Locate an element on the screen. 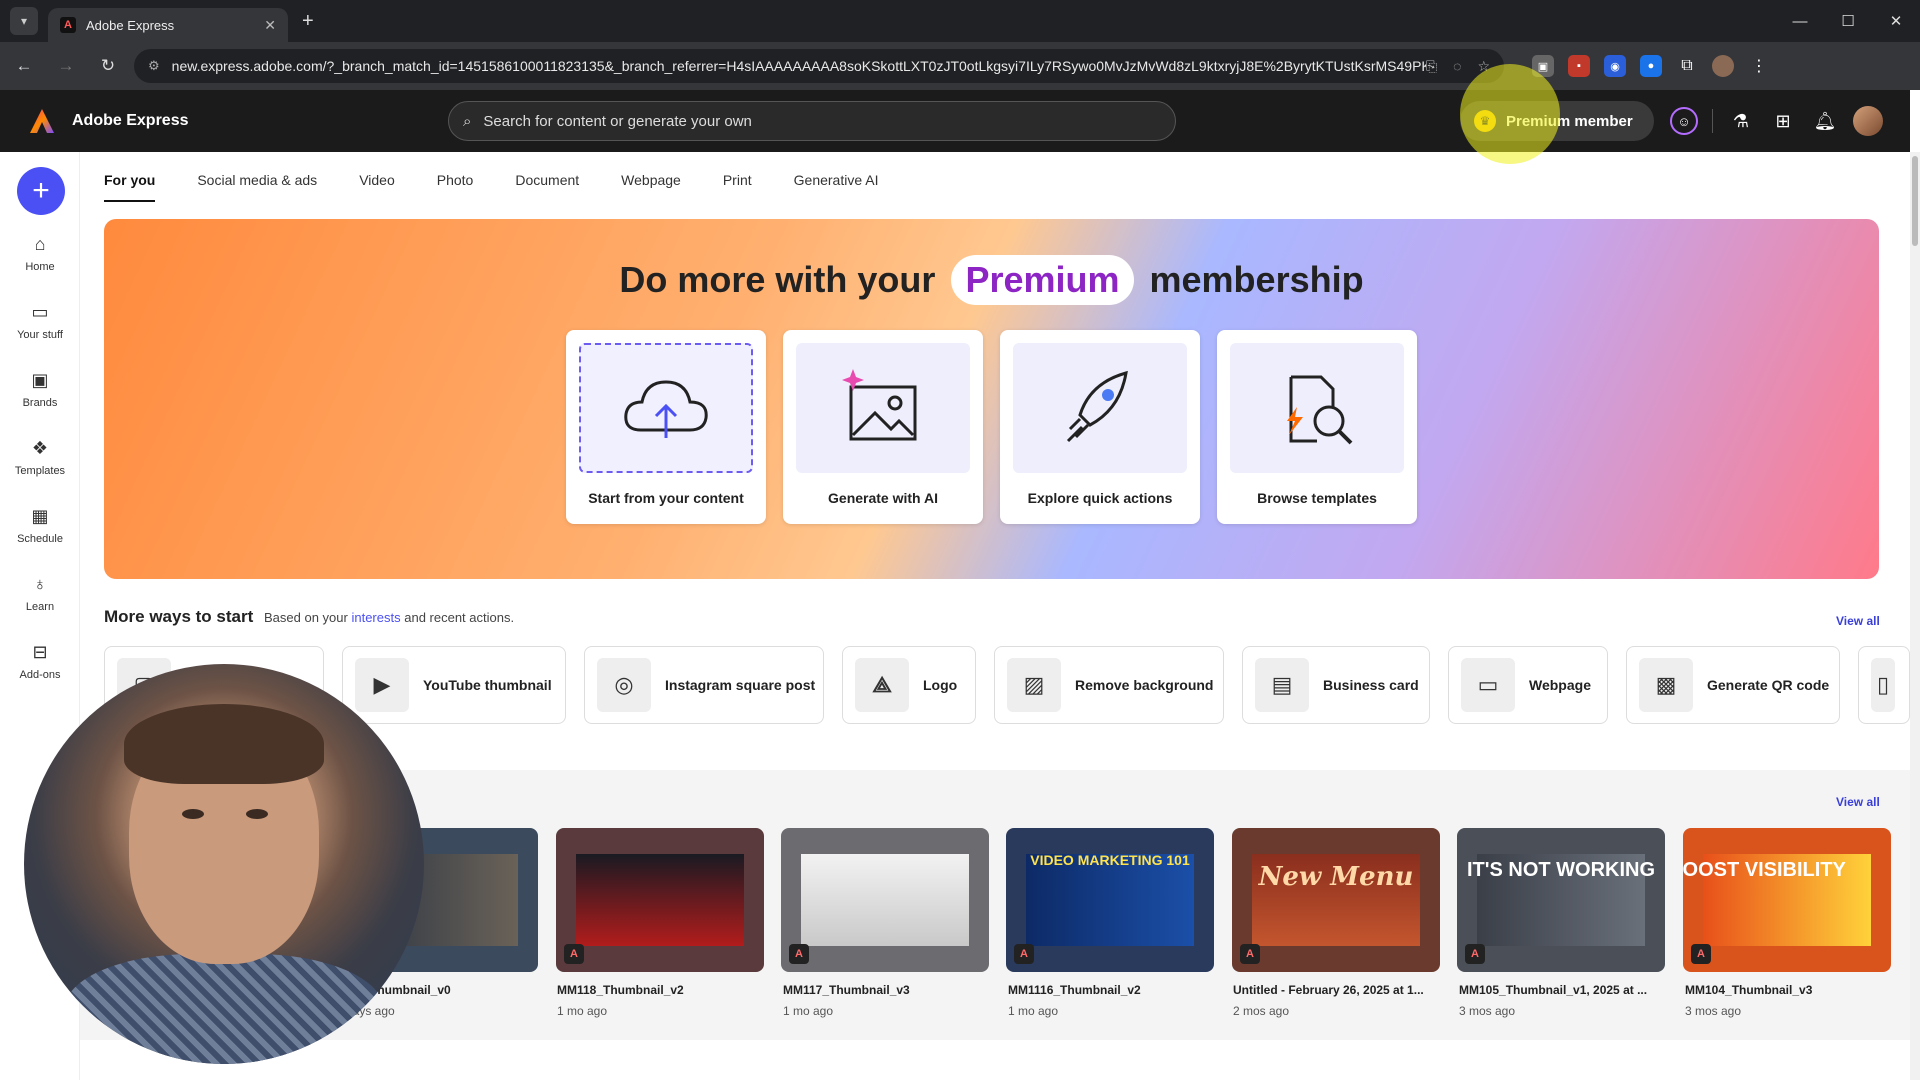  webpage-button: ▭ Webpage is located at coordinates (1528, 685).